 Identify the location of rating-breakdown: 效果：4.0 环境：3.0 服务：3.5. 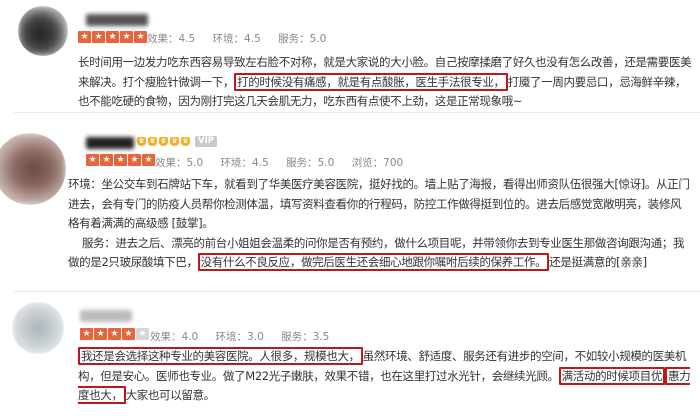
(246, 336).